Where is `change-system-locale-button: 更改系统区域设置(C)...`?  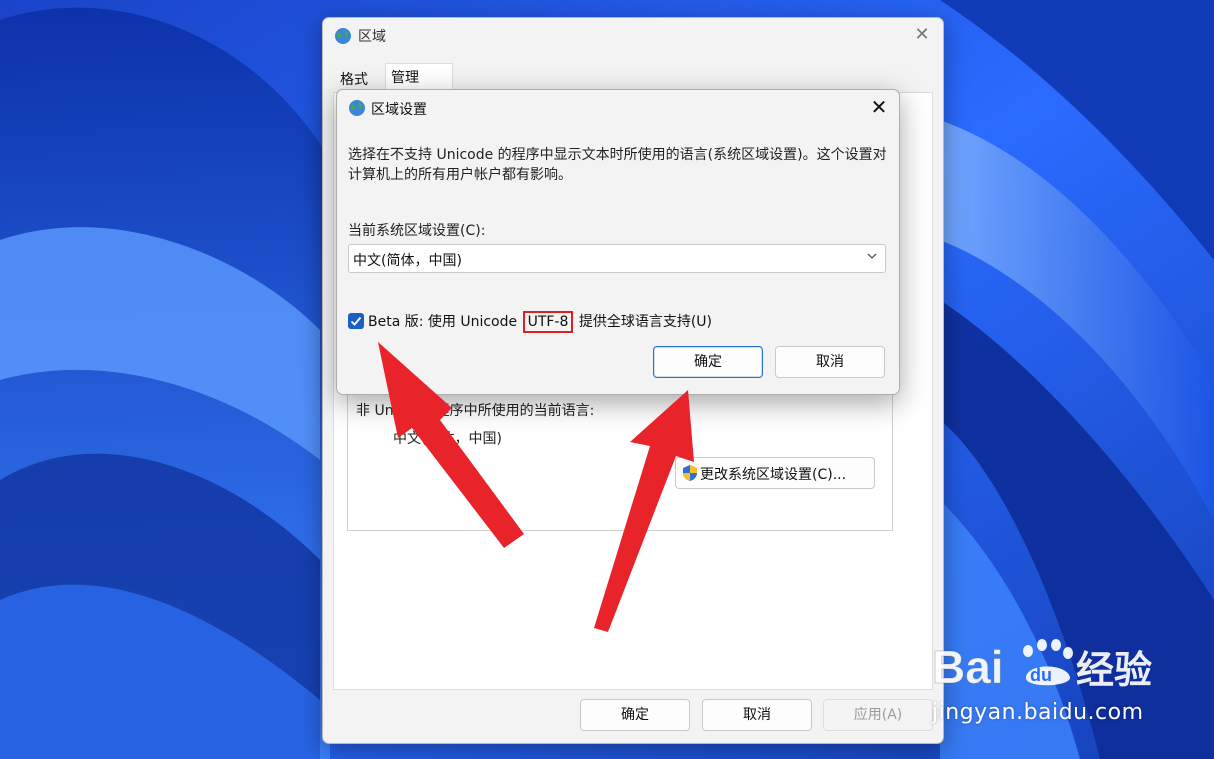 change-system-locale-button: 更改系统区域设置(C)... is located at coordinates (775, 473).